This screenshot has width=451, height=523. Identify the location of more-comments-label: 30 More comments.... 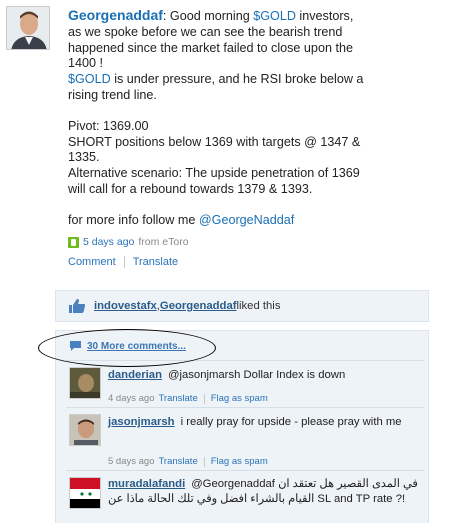
(136, 346).